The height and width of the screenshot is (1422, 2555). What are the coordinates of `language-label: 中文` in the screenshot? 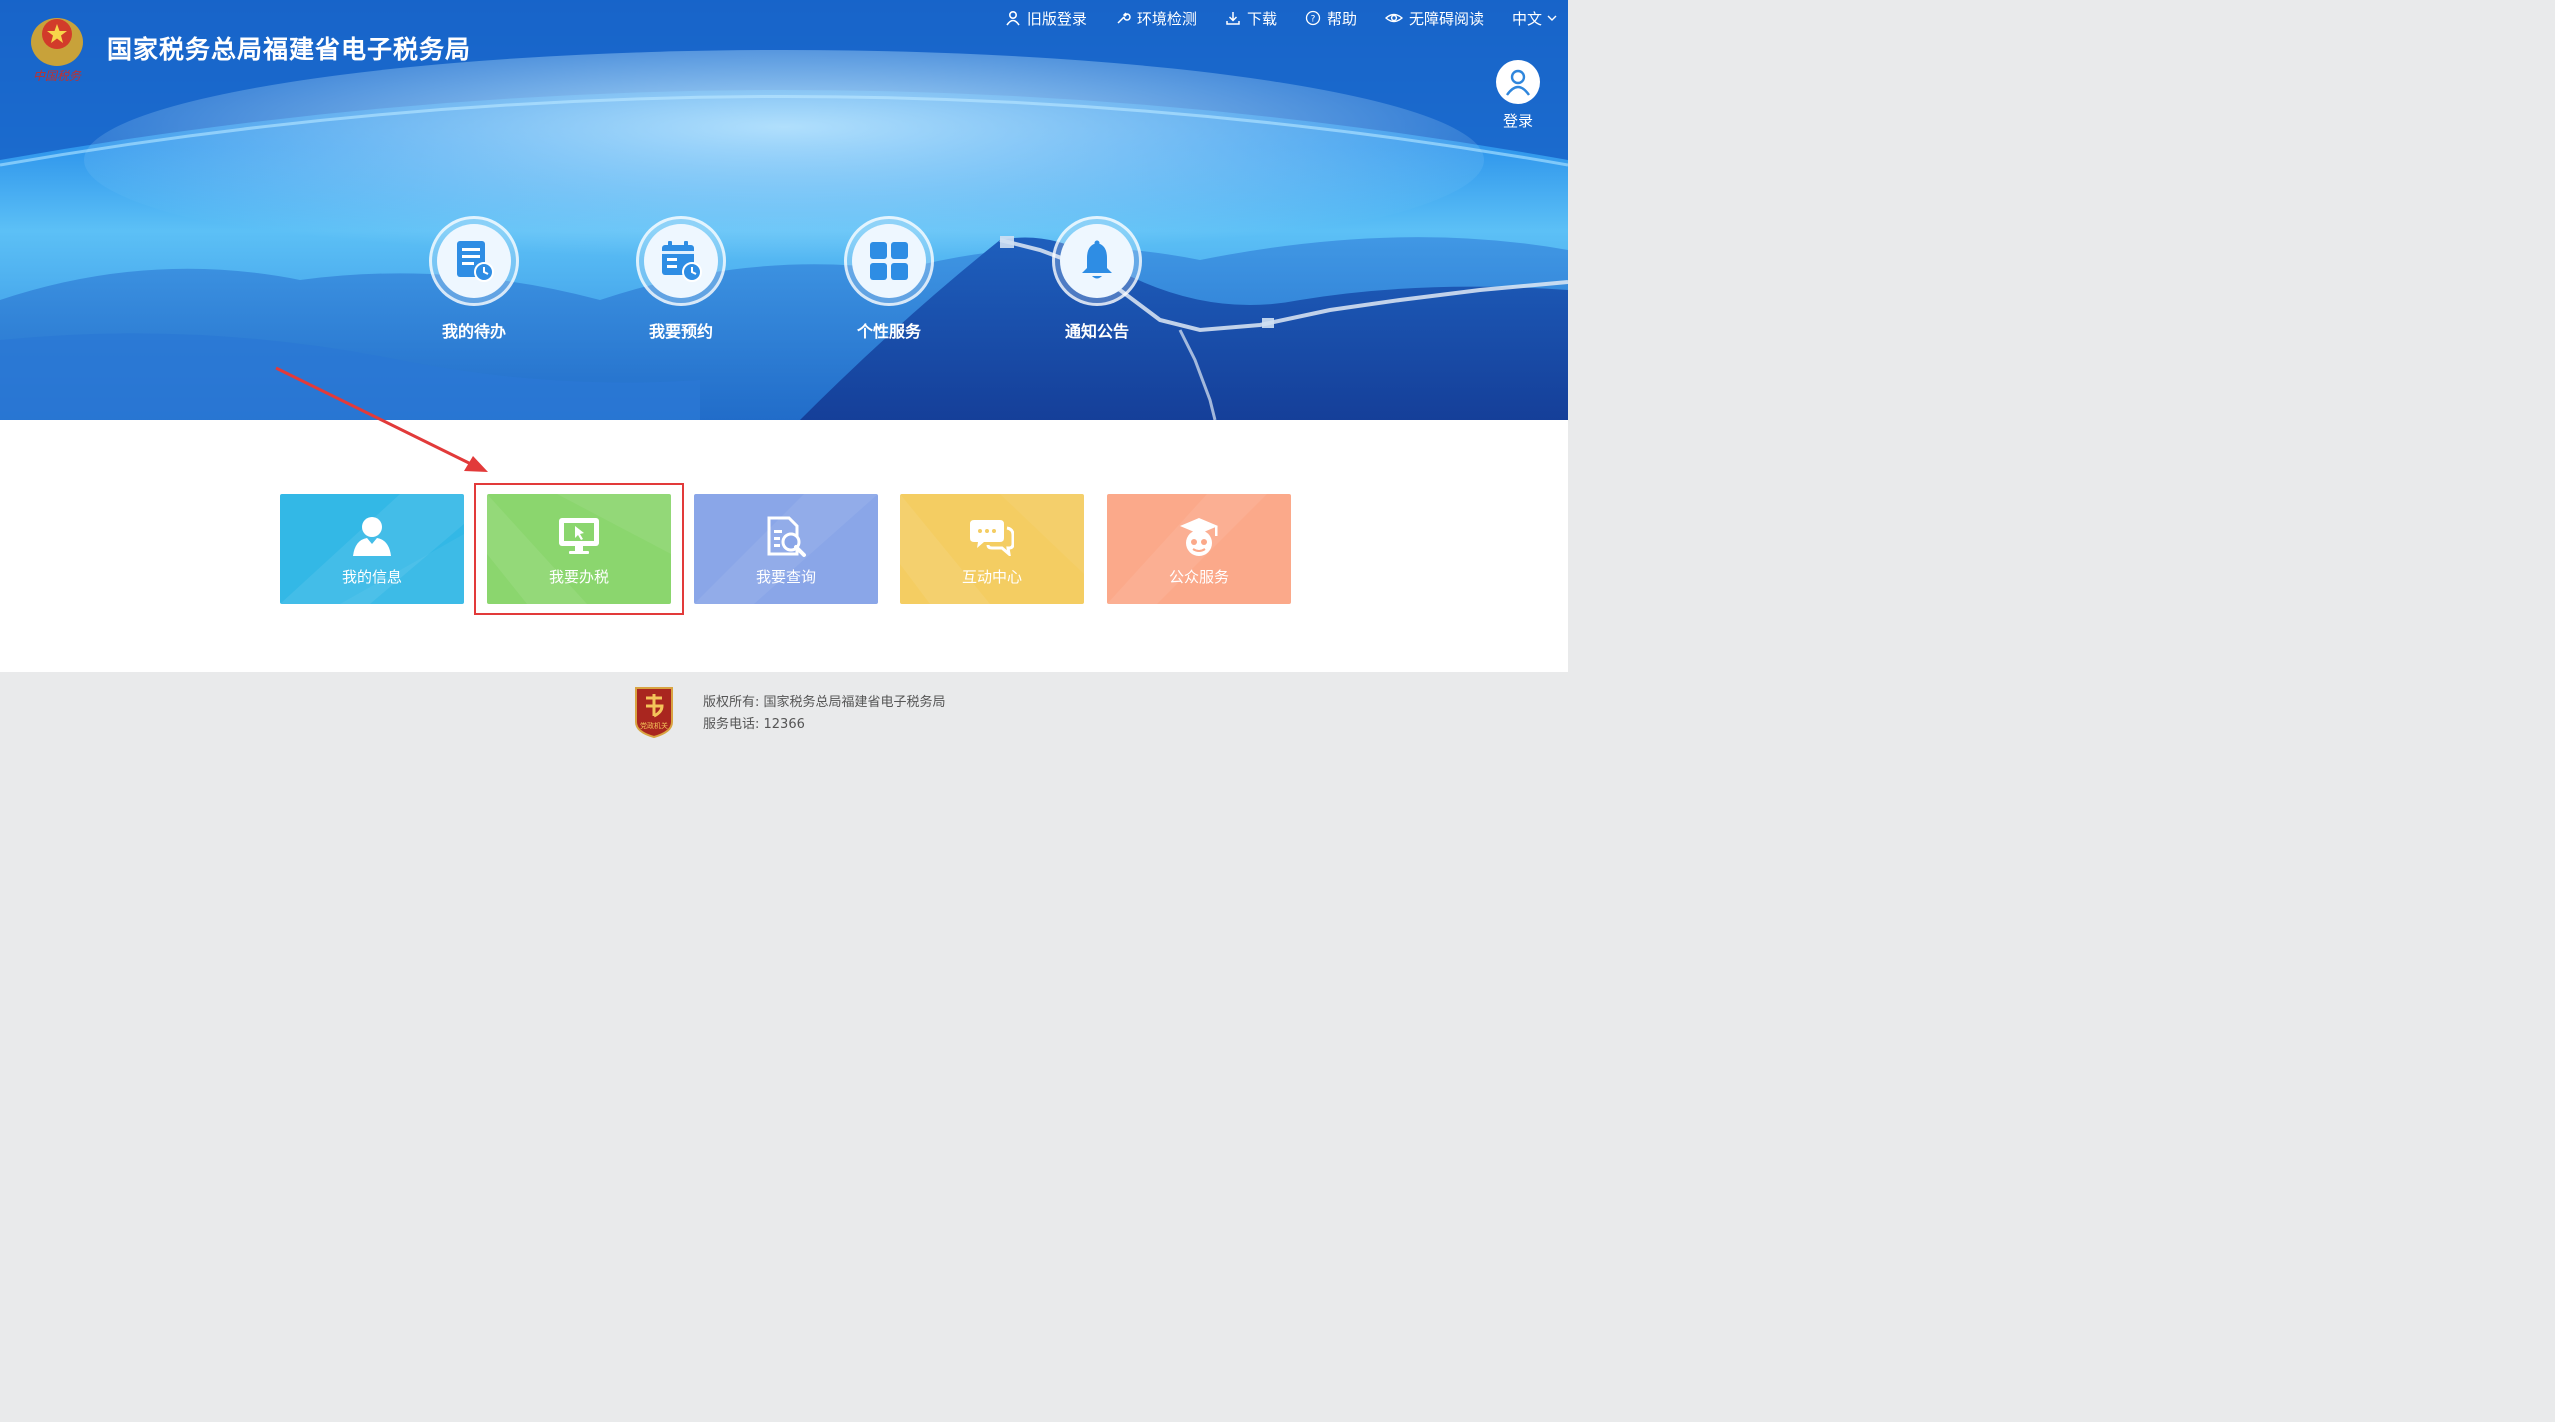 It's located at (1526, 18).